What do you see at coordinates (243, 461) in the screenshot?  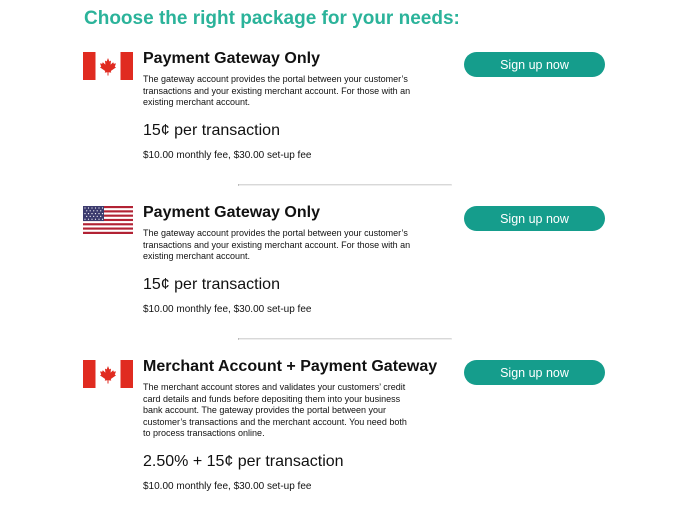 I see `package-price: 2.50% + 15¢ per transaction` at bounding box center [243, 461].